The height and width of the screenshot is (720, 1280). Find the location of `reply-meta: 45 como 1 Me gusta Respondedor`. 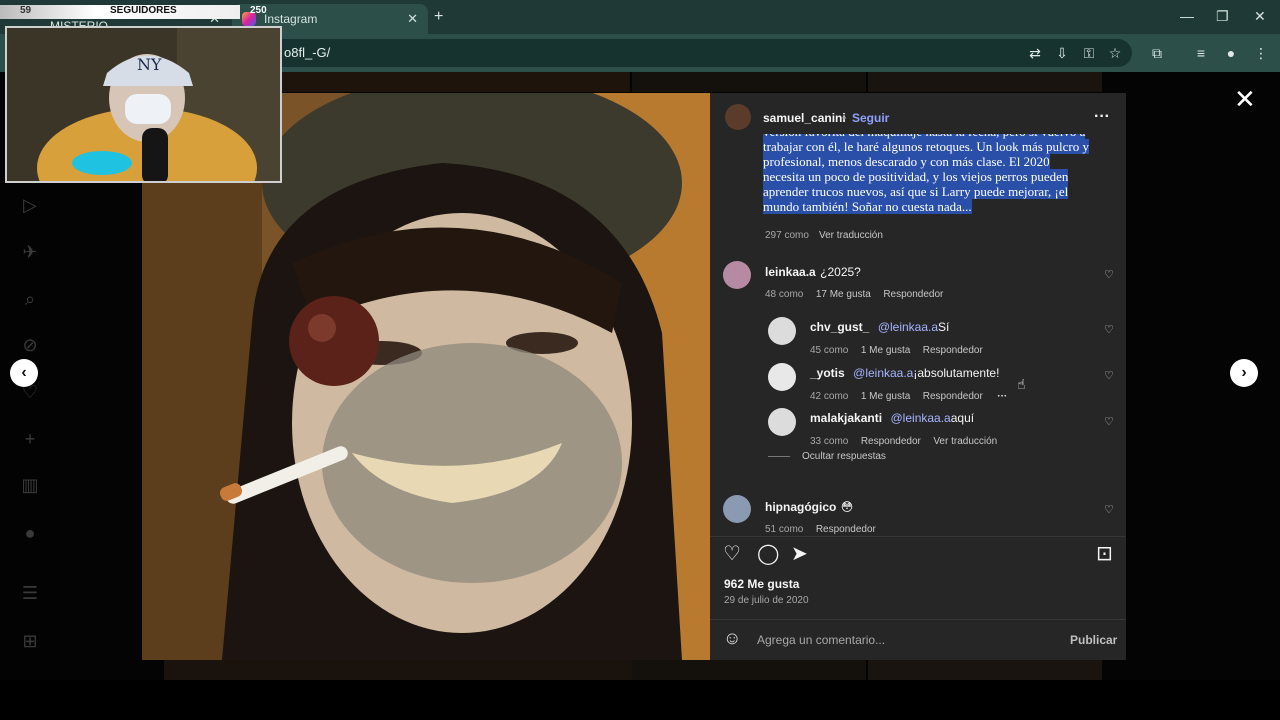

reply-meta: 45 como 1 Me gusta Respondedor is located at coordinates (896, 349).